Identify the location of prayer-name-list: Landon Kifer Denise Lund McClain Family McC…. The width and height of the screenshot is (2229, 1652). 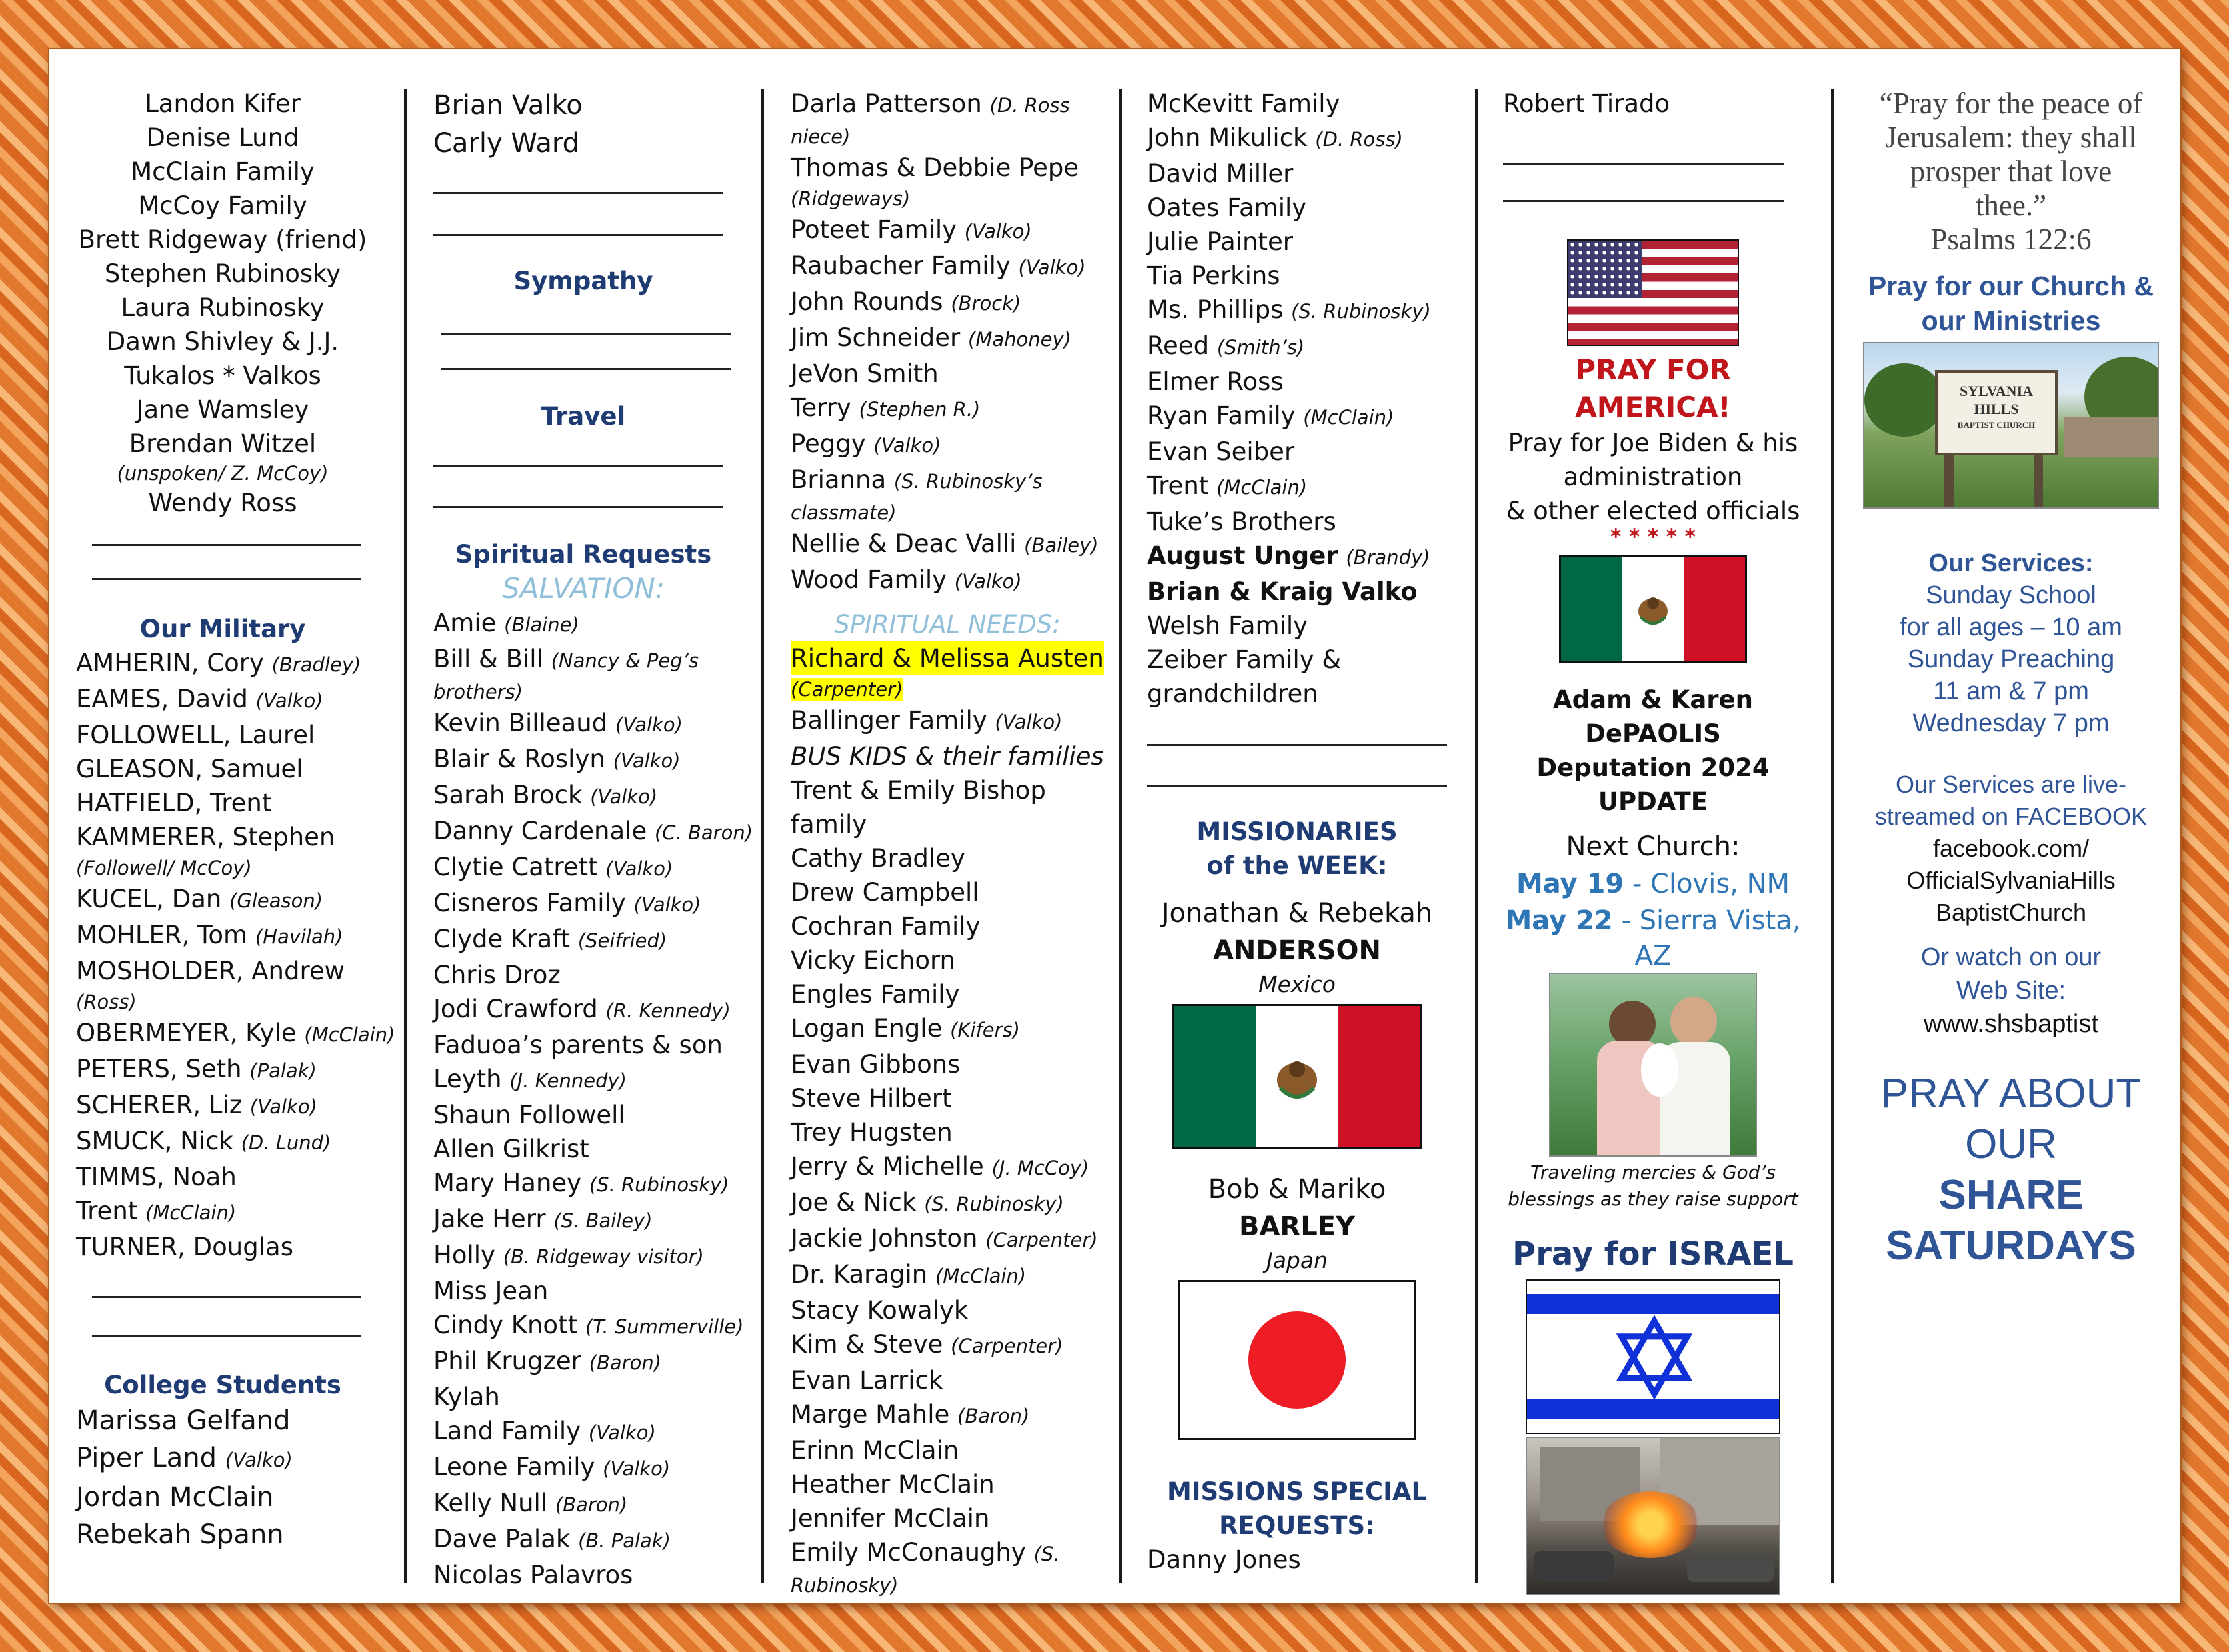
(222, 274).